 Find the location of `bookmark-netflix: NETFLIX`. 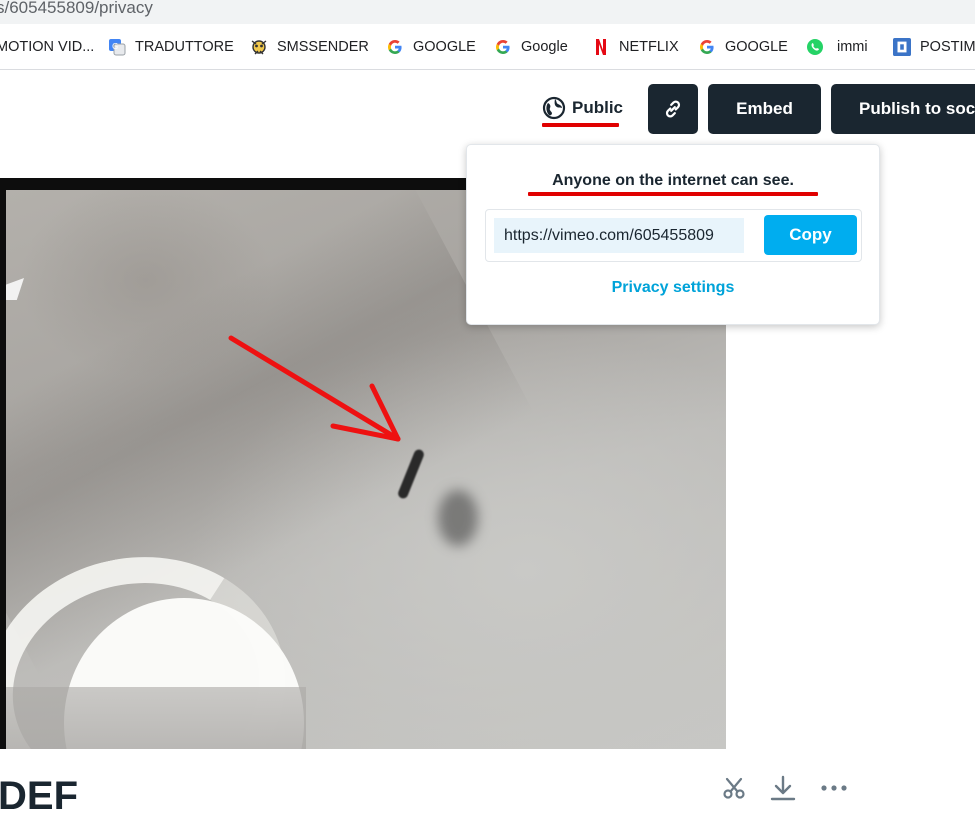

bookmark-netflix: NETFLIX is located at coordinates (635, 47).